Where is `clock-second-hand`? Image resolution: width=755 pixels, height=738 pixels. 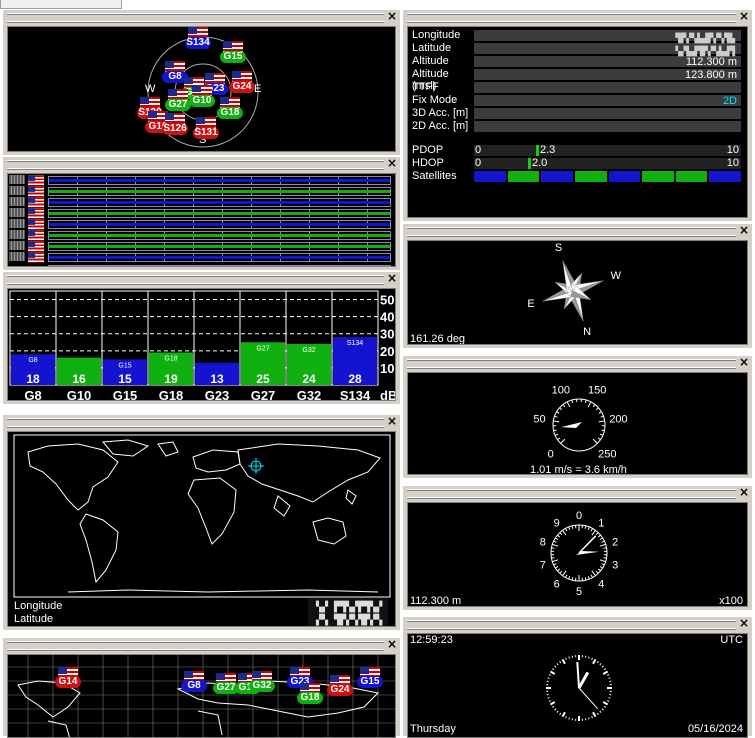
clock-second-hand is located at coordinates (588, 698).